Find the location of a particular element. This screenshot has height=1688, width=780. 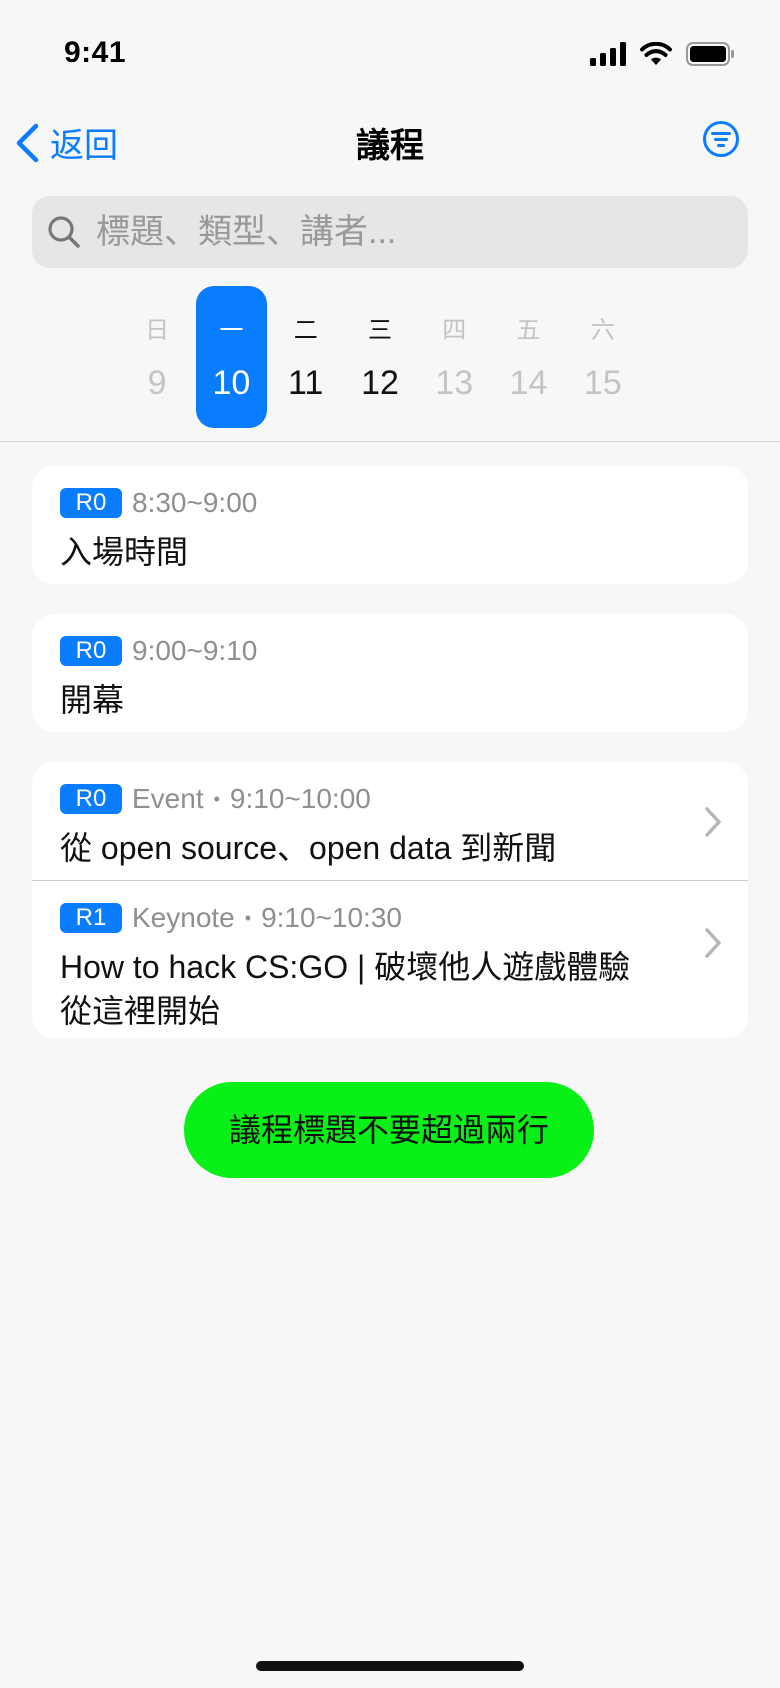

session-time: 9:10~10:30 is located at coordinates (331, 917).